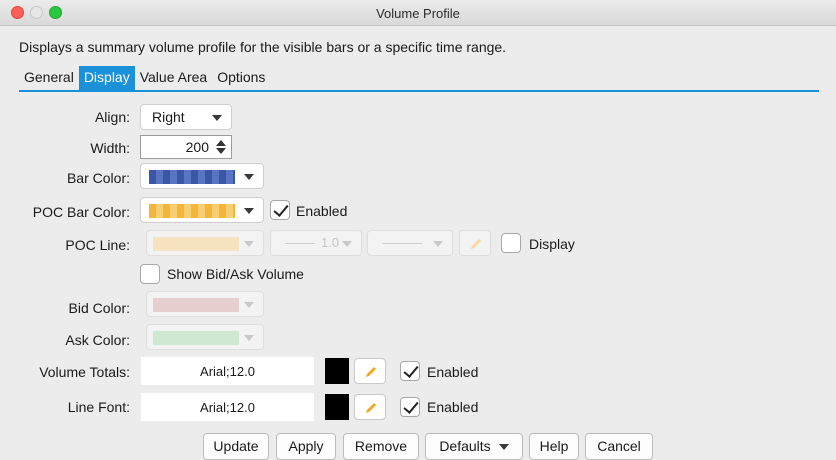 This screenshot has height=460, width=836. I want to click on poc-line-color-select, so click(205, 243).